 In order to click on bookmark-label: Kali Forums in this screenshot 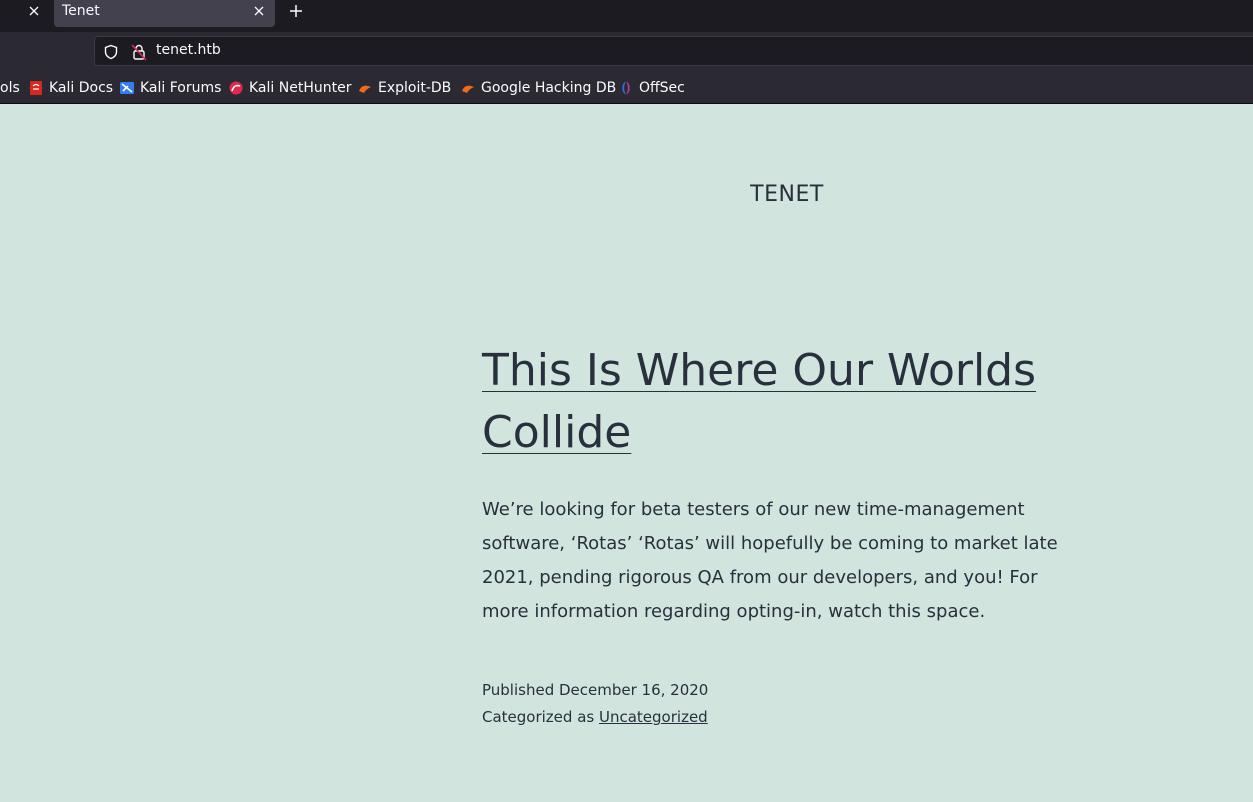, I will do `click(181, 88)`.